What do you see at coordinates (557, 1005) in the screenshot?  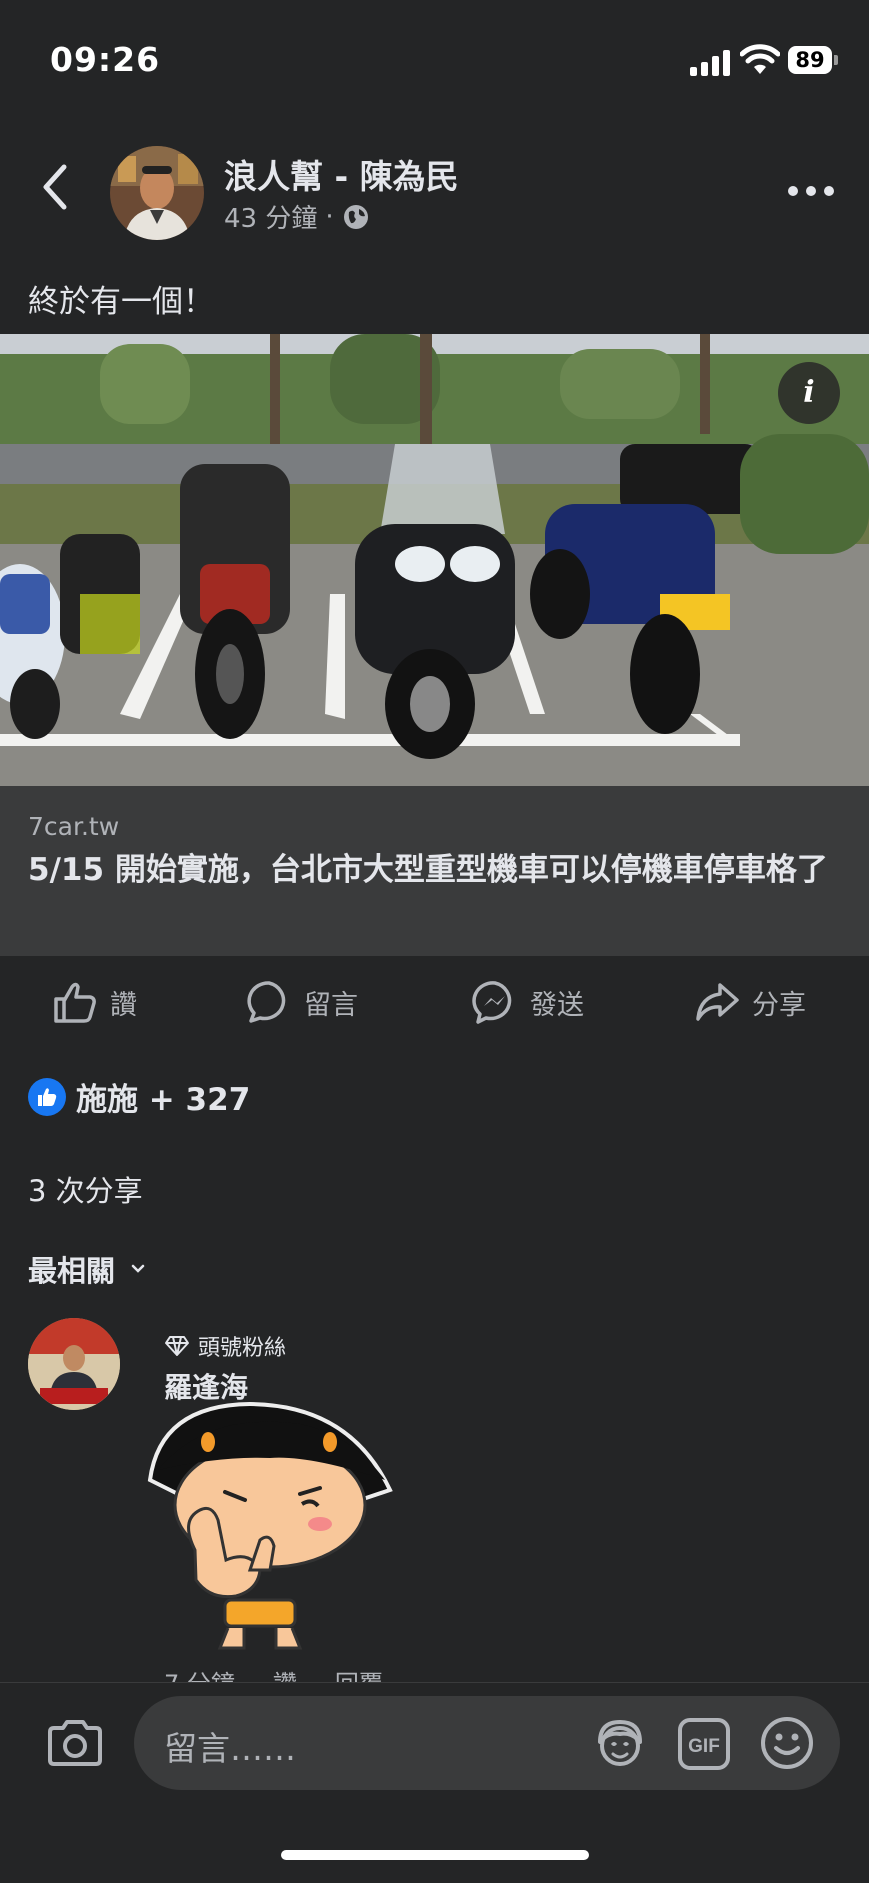 I see `send-label: 發送` at bounding box center [557, 1005].